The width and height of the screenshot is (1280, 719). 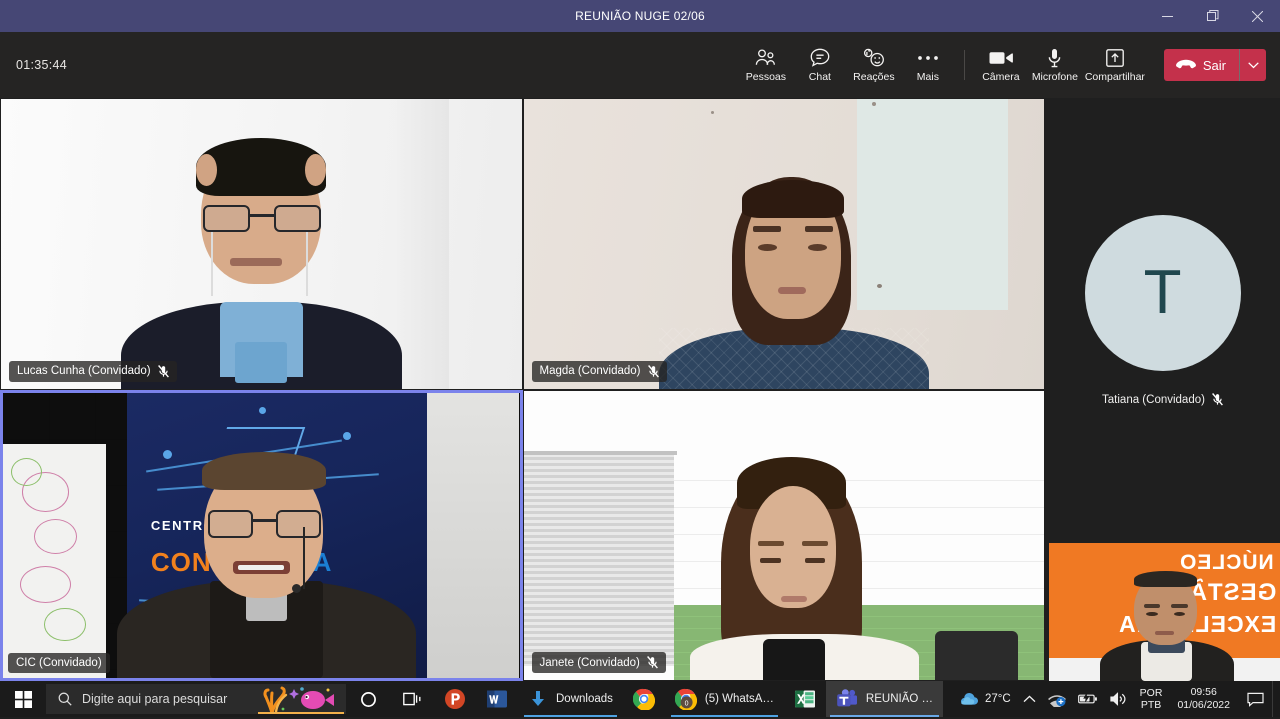 I want to click on search-icon, so click(x=65, y=699).